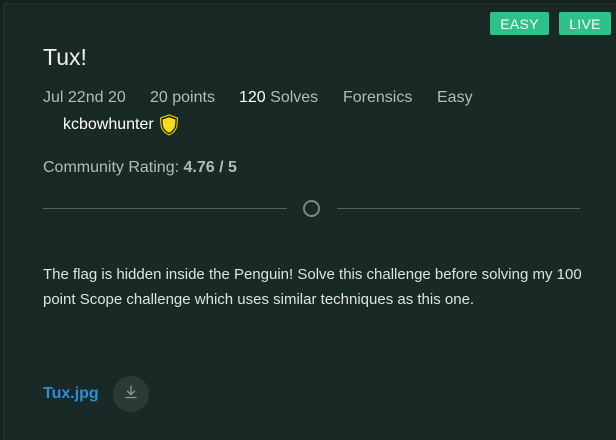 Image resolution: width=616 pixels, height=440 pixels. I want to click on live-badge: LIVE, so click(585, 23).